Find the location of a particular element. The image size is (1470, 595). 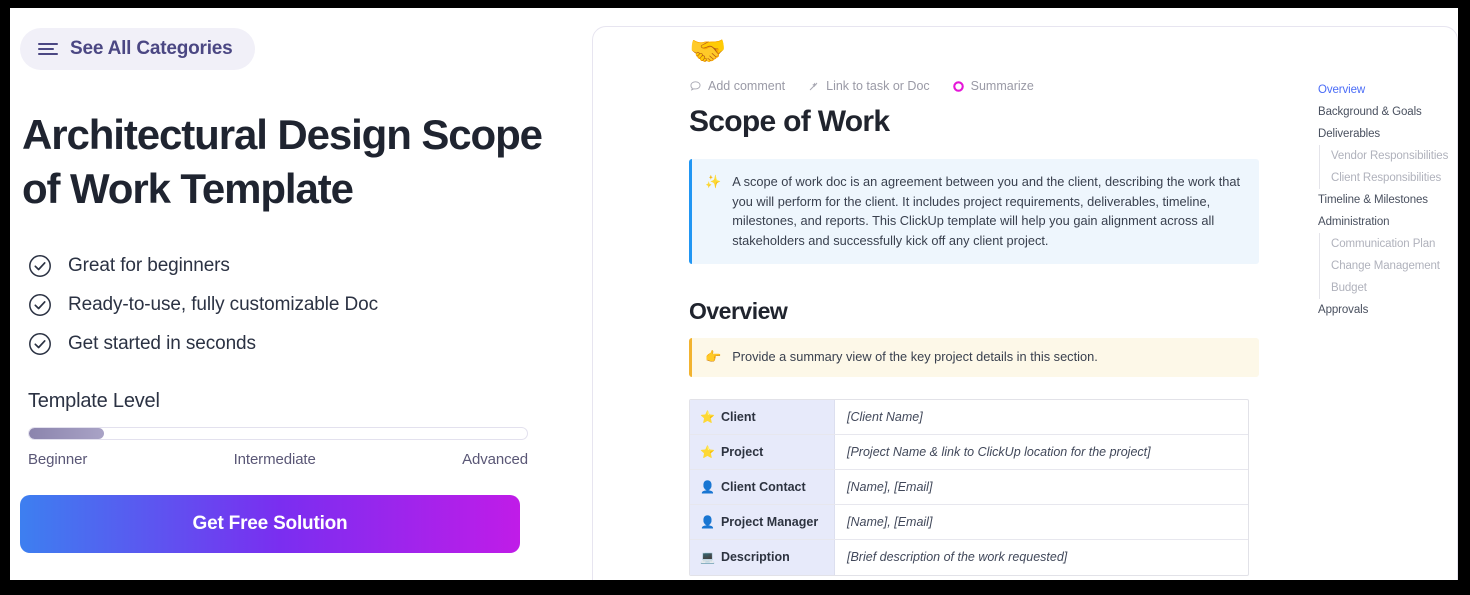

table-key-label: Client Contact is located at coordinates (763, 486).